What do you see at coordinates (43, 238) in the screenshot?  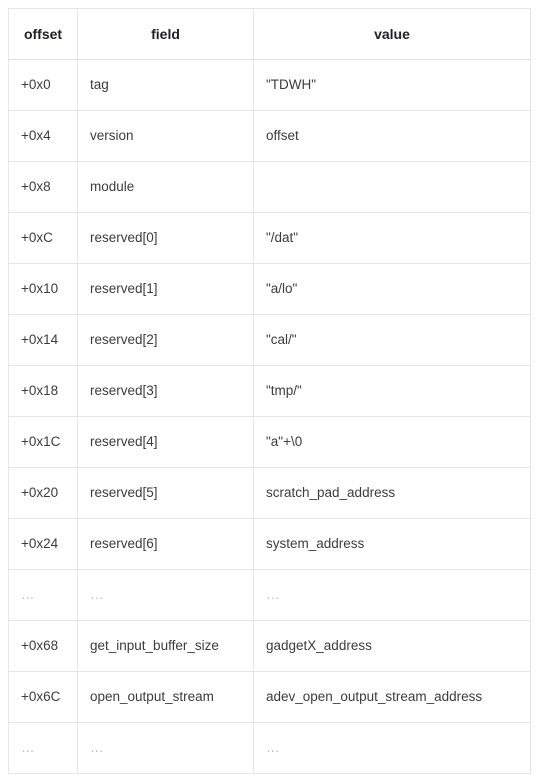 I see `cell-offset: +0xC` at bounding box center [43, 238].